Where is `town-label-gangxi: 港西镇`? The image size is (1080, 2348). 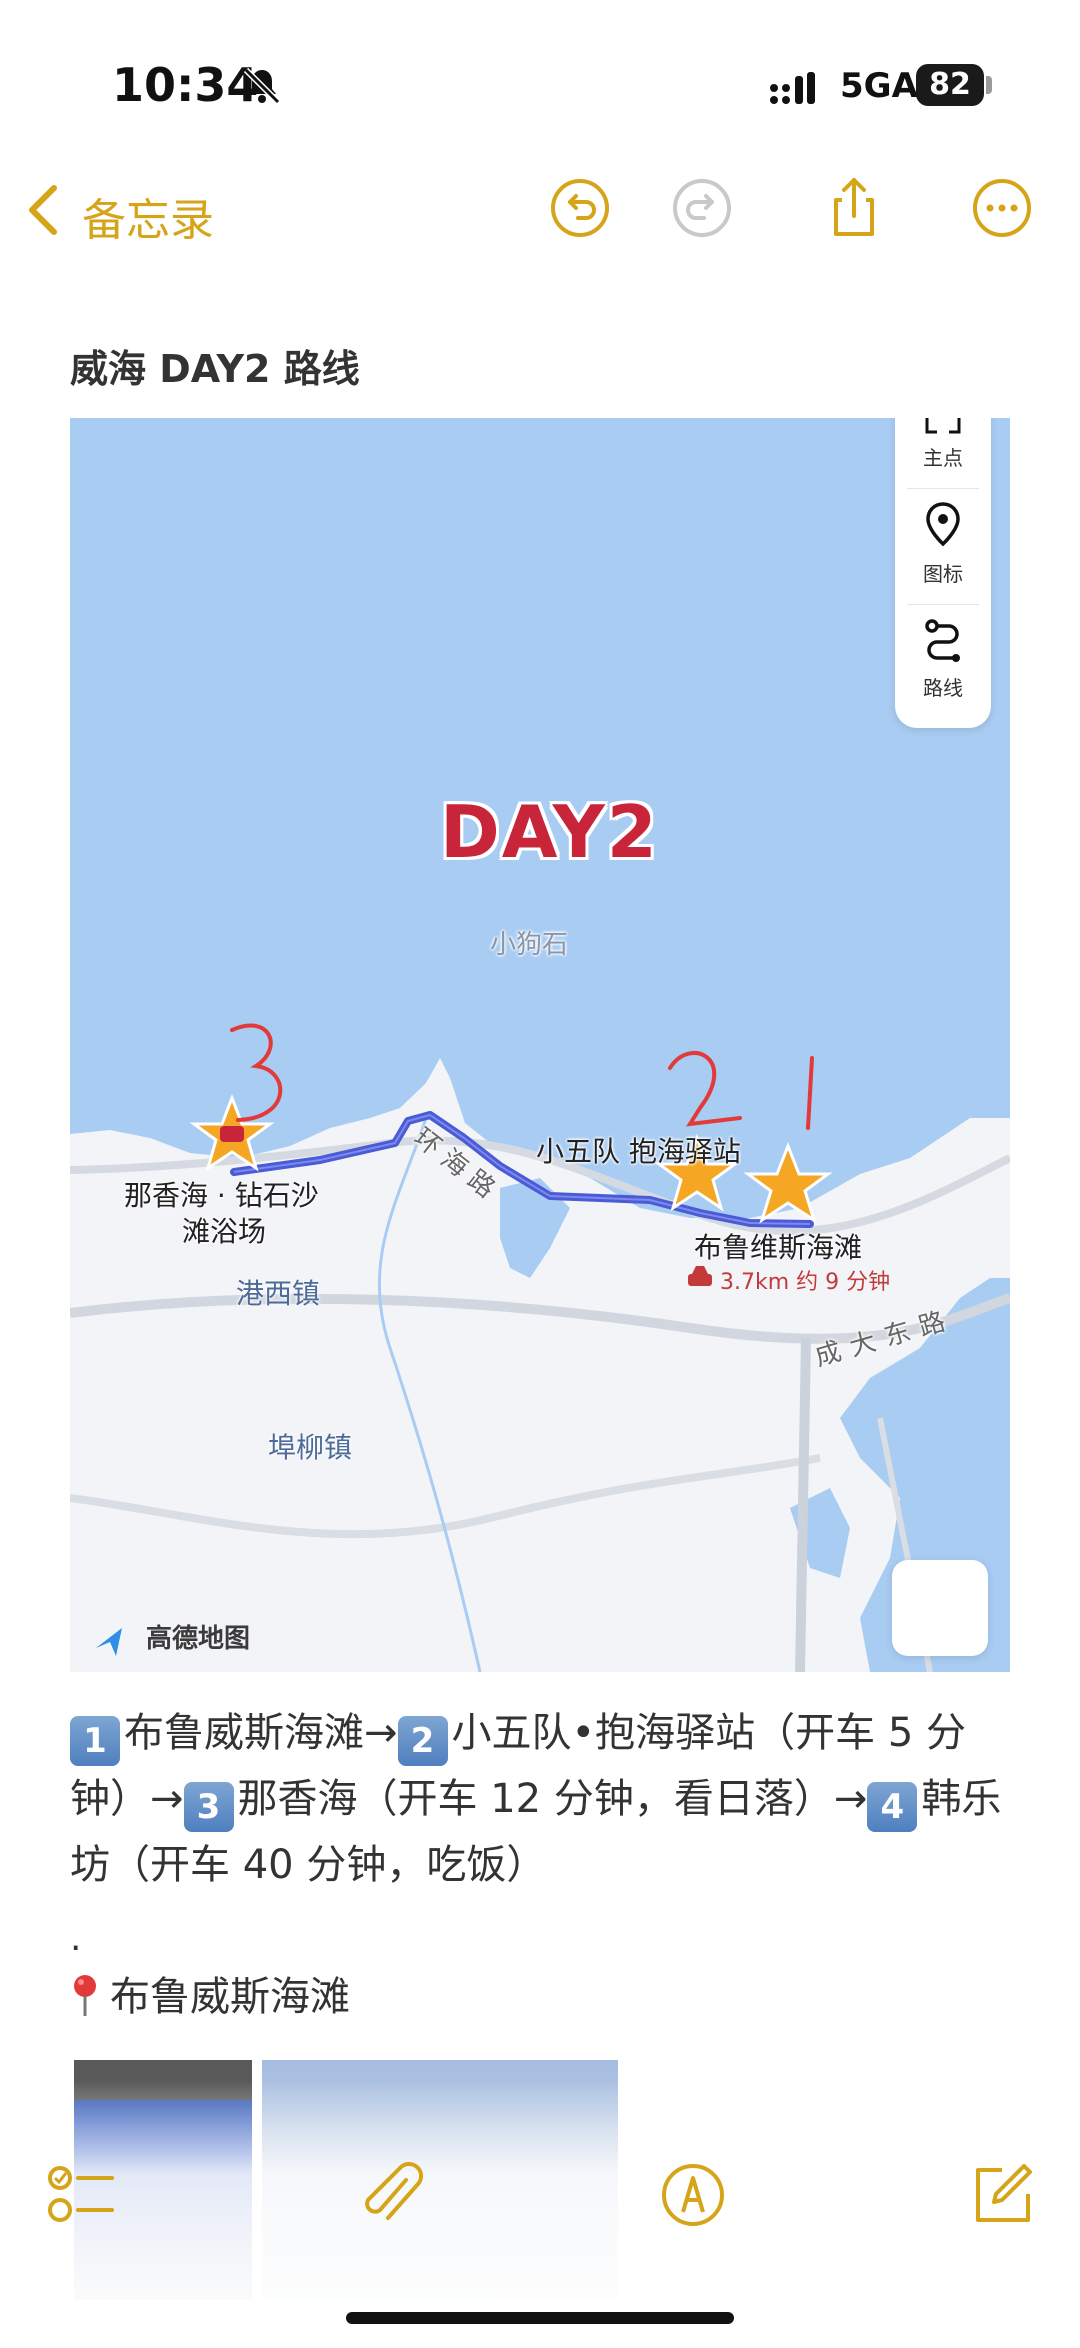 town-label-gangxi: 港西镇 is located at coordinates (278, 1293).